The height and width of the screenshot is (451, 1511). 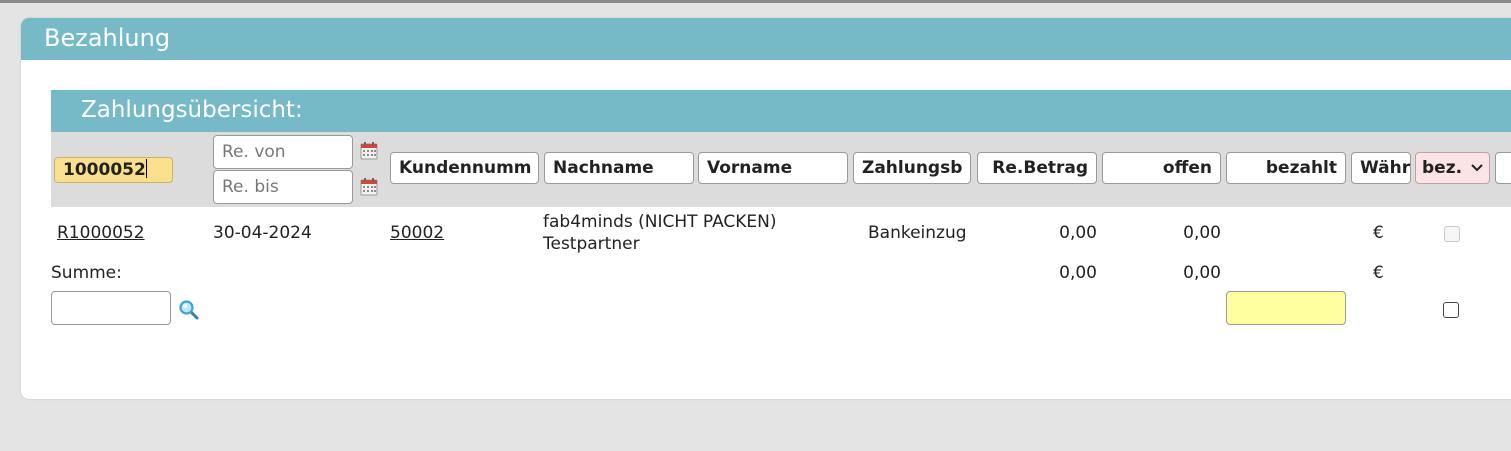 What do you see at coordinates (619, 168) in the screenshot?
I see `last-name-filter: Nachname` at bounding box center [619, 168].